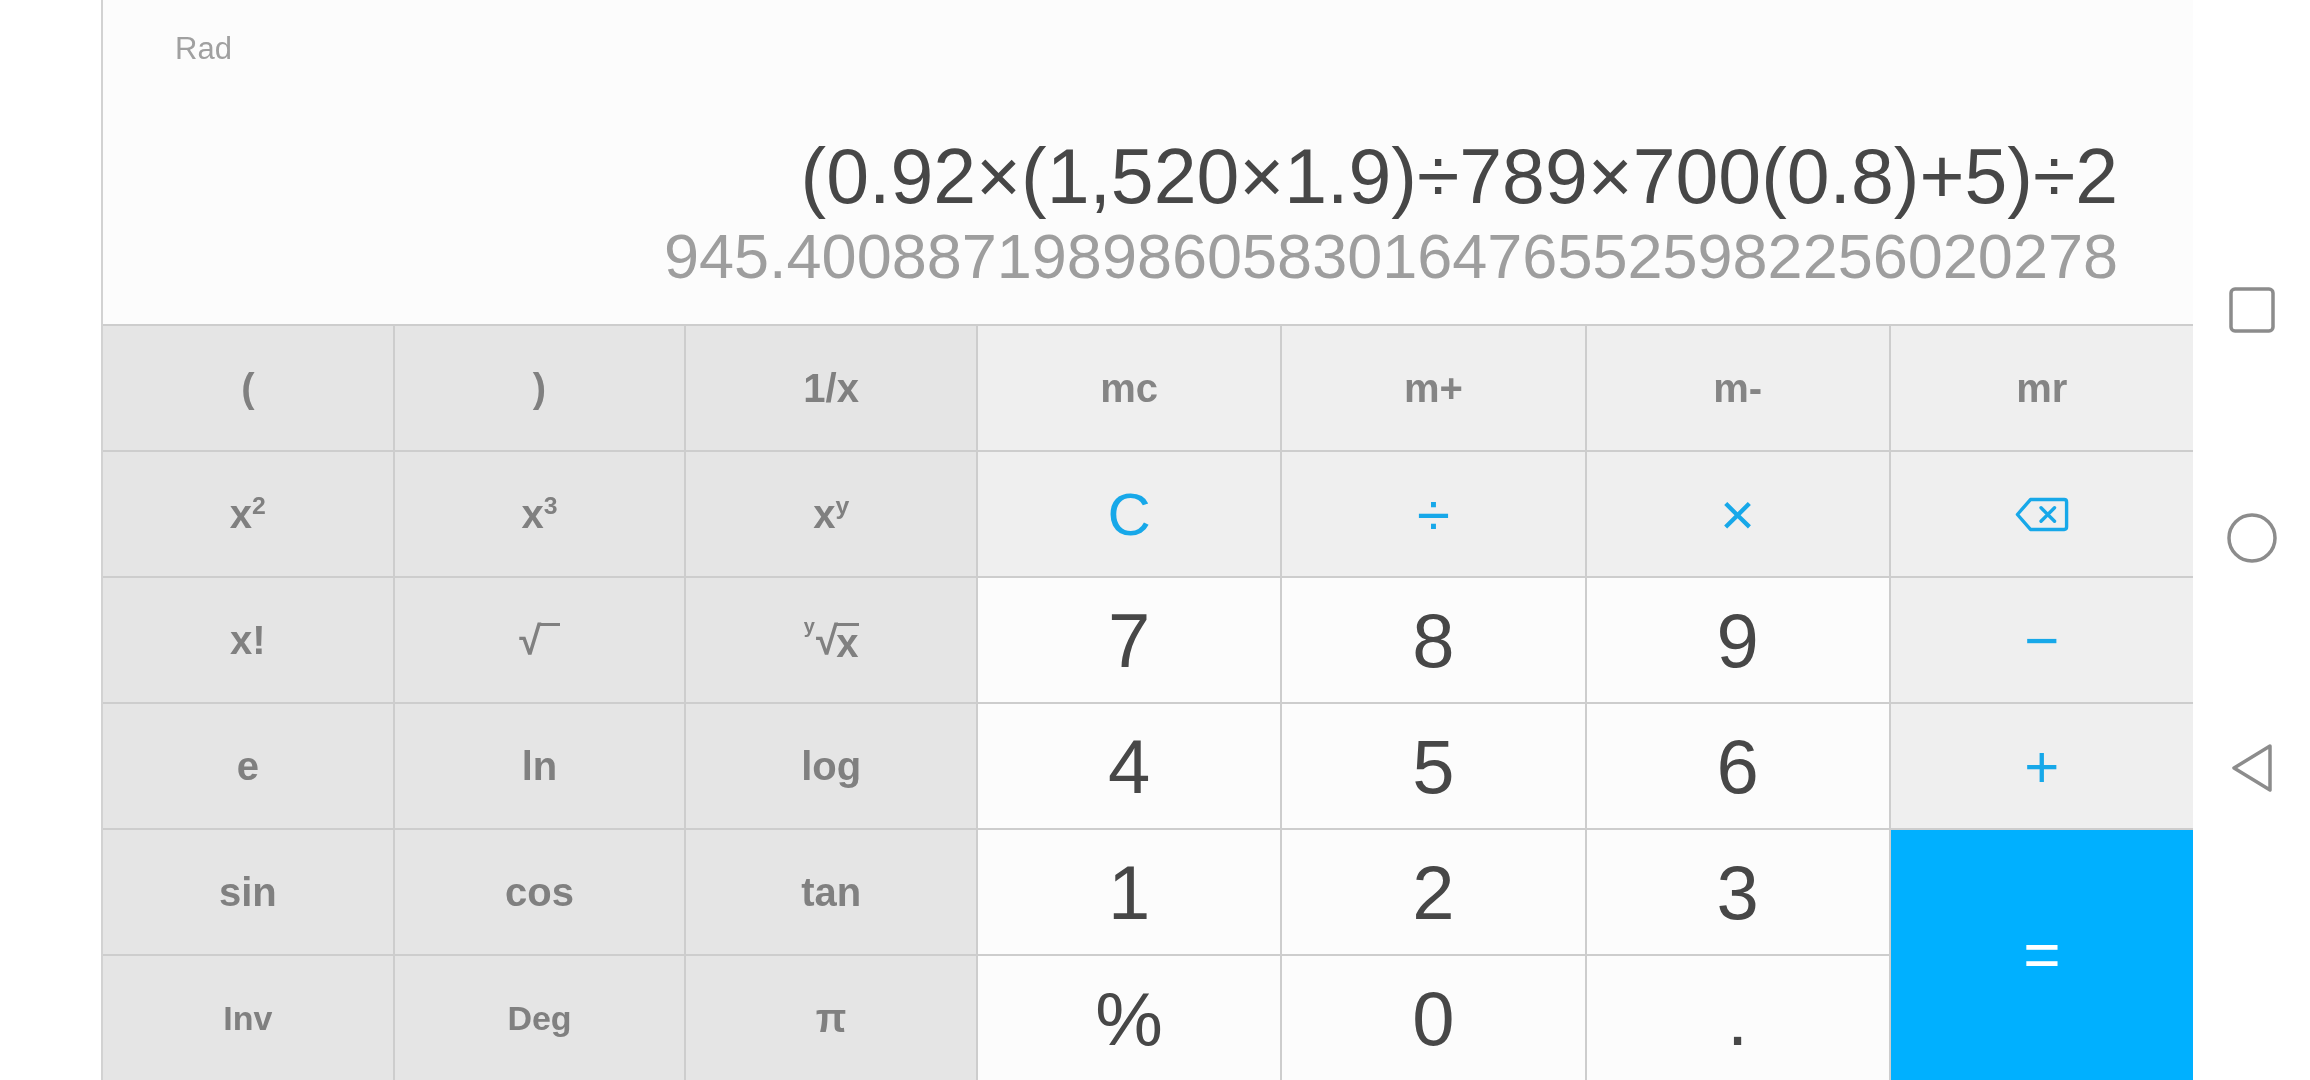 The height and width of the screenshot is (1080, 2310). Describe the element at coordinates (539, 388) in the screenshot. I see `function-key: )` at that location.